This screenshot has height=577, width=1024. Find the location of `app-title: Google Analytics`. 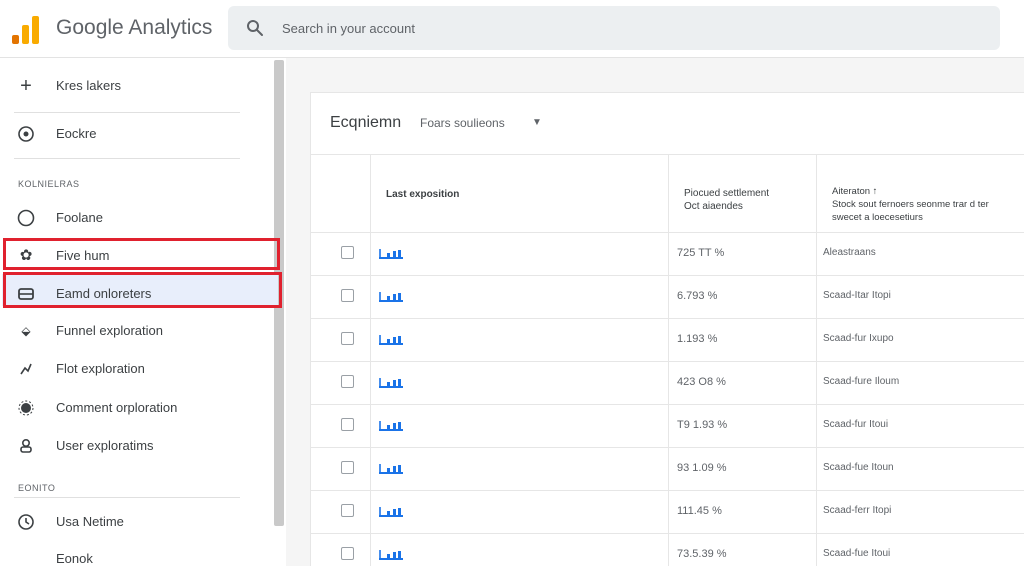

app-title: Google Analytics is located at coordinates (134, 27).